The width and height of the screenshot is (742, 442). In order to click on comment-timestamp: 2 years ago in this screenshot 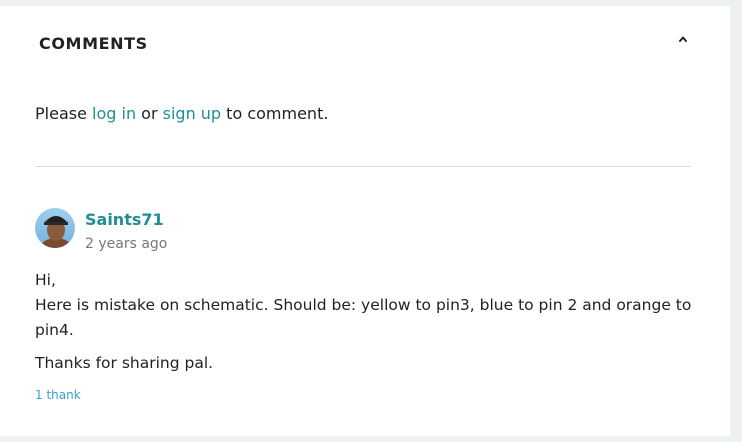, I will do `click(126, 244)`.